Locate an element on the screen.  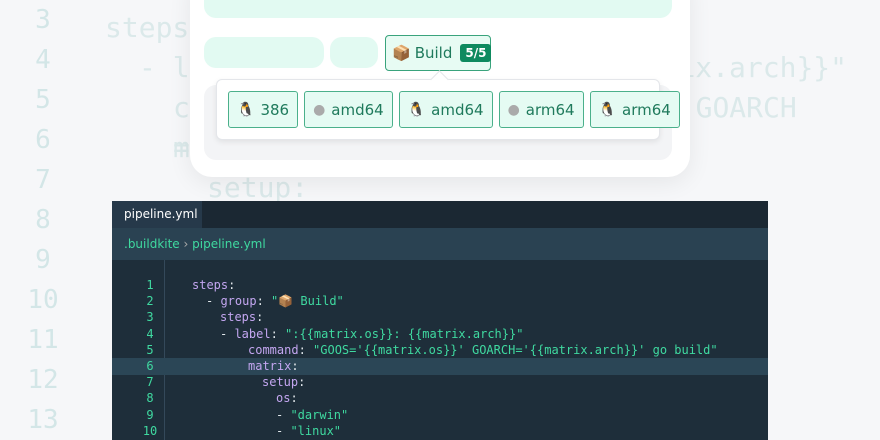
bg-line-number: 7 is located at coordinates (43, 180).